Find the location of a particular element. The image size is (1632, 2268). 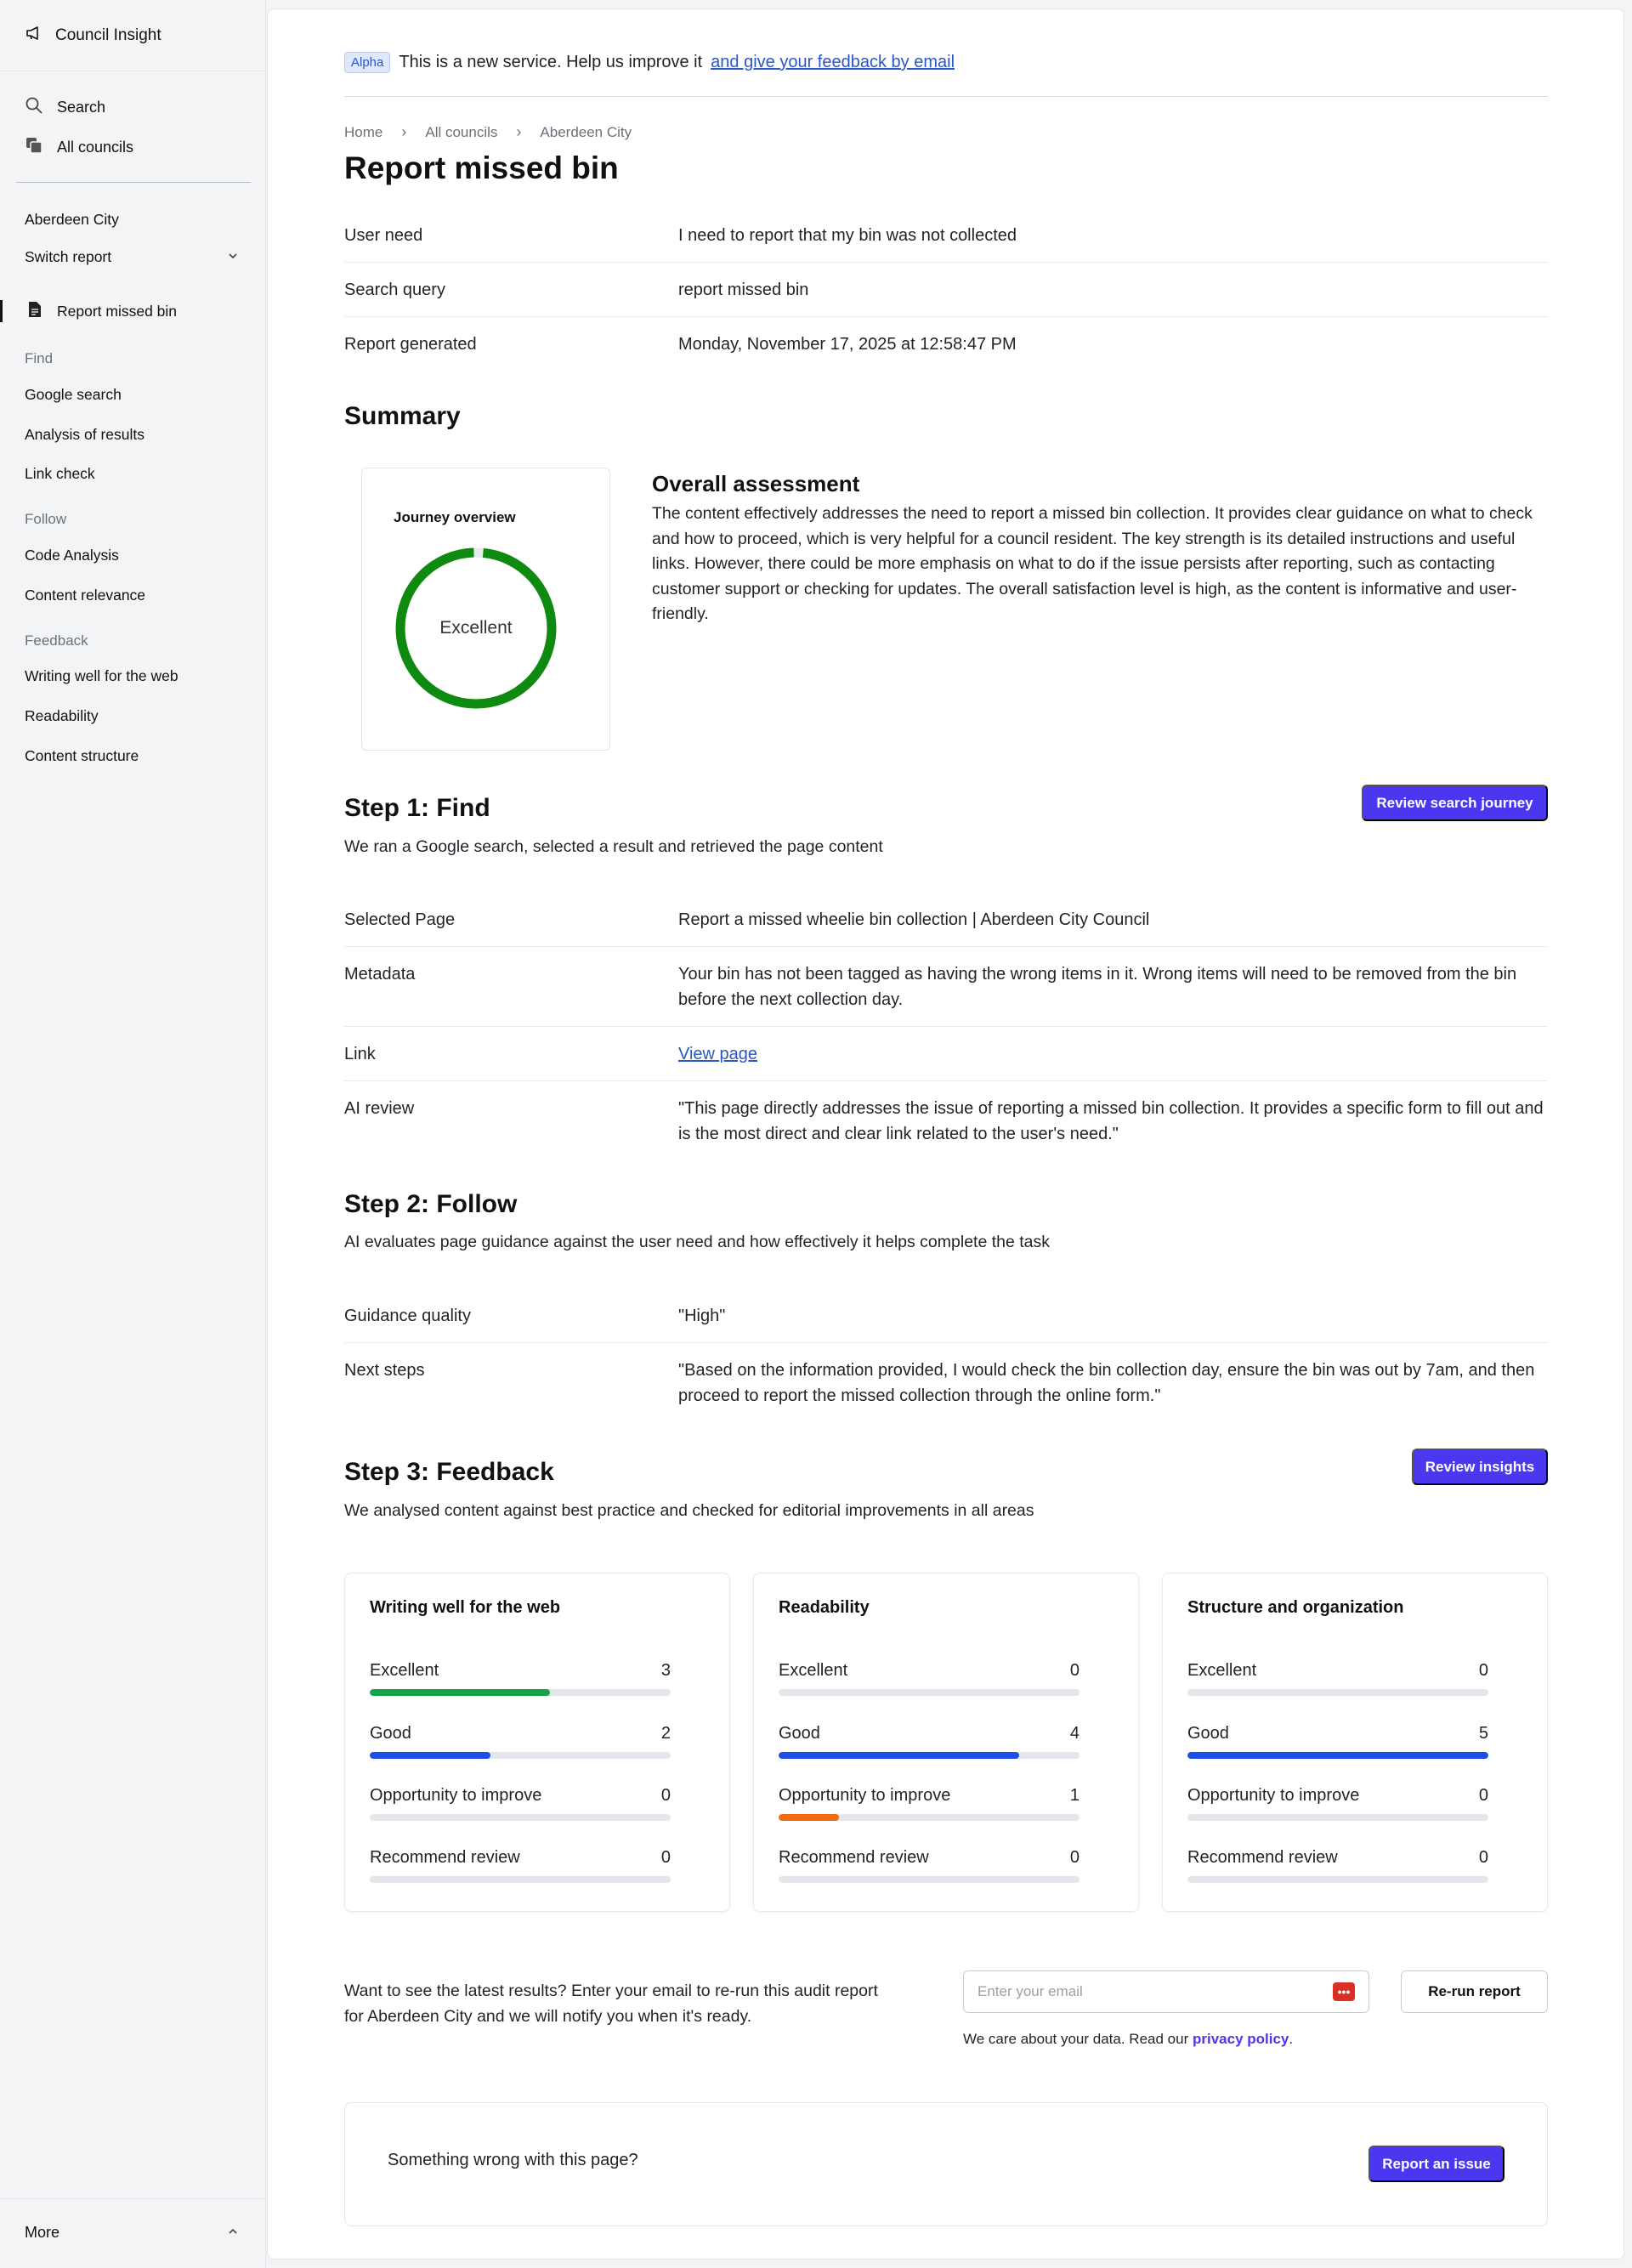

sidebar-group-feedback: Feedback is located at coordinates (56, 640).